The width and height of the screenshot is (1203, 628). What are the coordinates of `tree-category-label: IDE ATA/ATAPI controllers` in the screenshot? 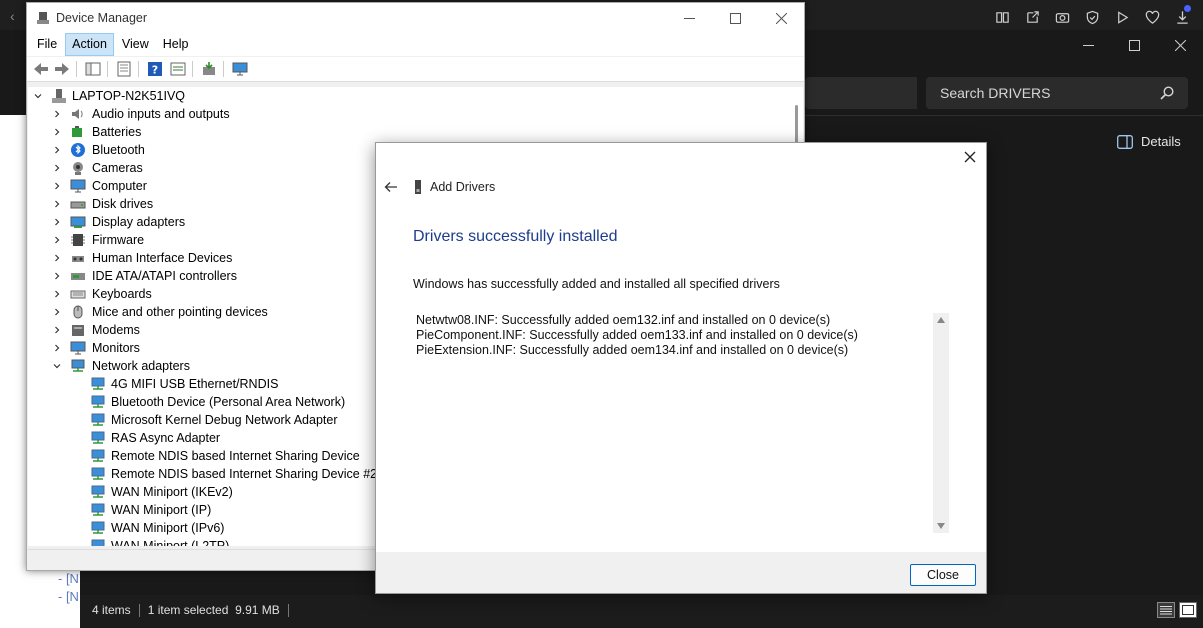 It's located at (164, 276).